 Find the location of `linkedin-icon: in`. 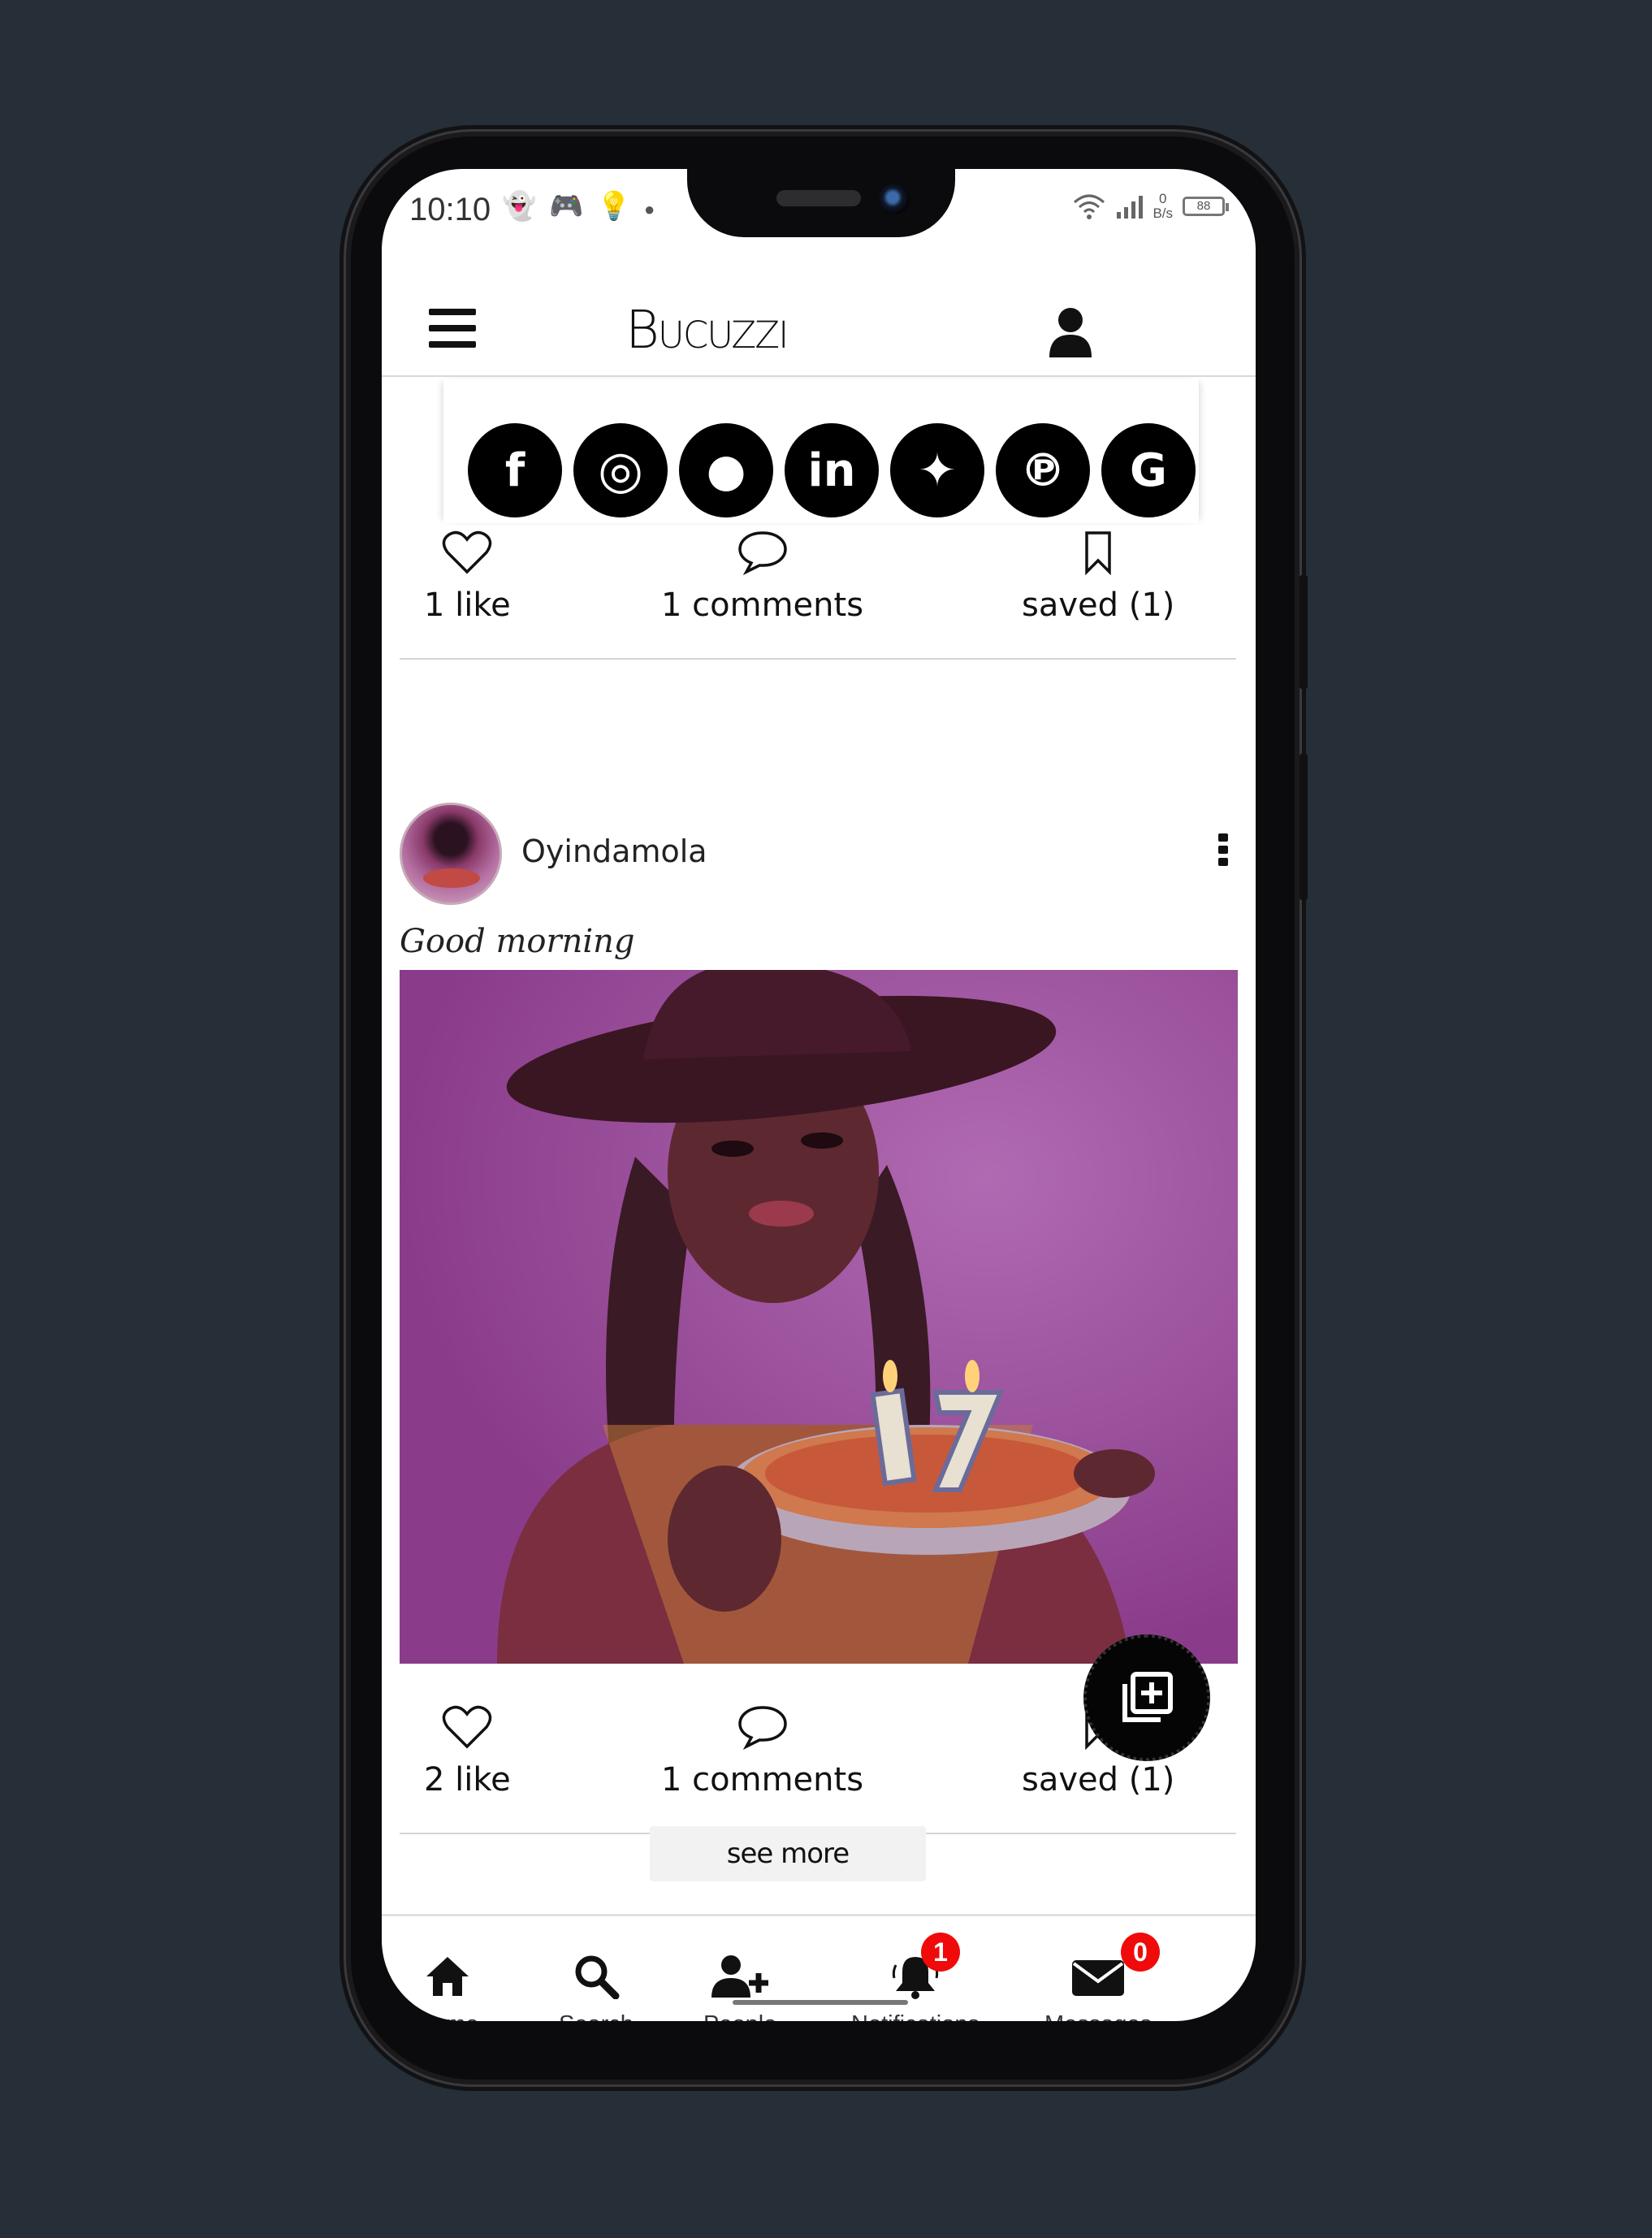

linkedin-icon: in is located at coordinates (832, 470).